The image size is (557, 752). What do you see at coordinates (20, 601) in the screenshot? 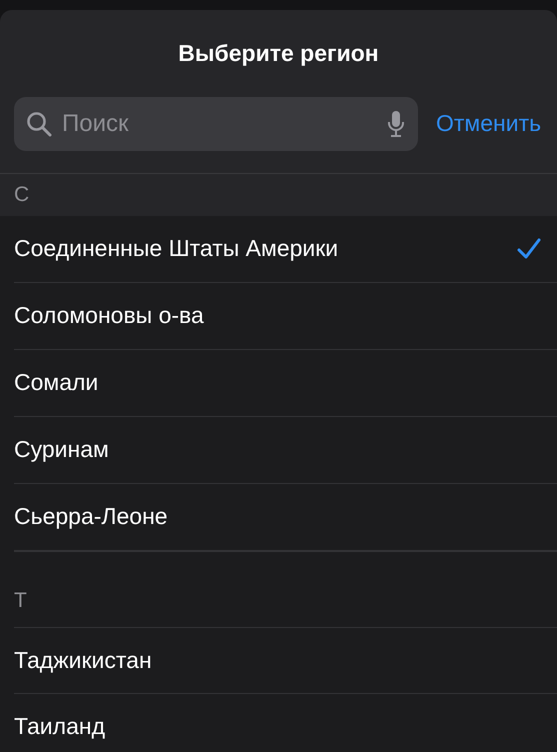
I see `section-letter: Т` at bounding box center [20, 601].